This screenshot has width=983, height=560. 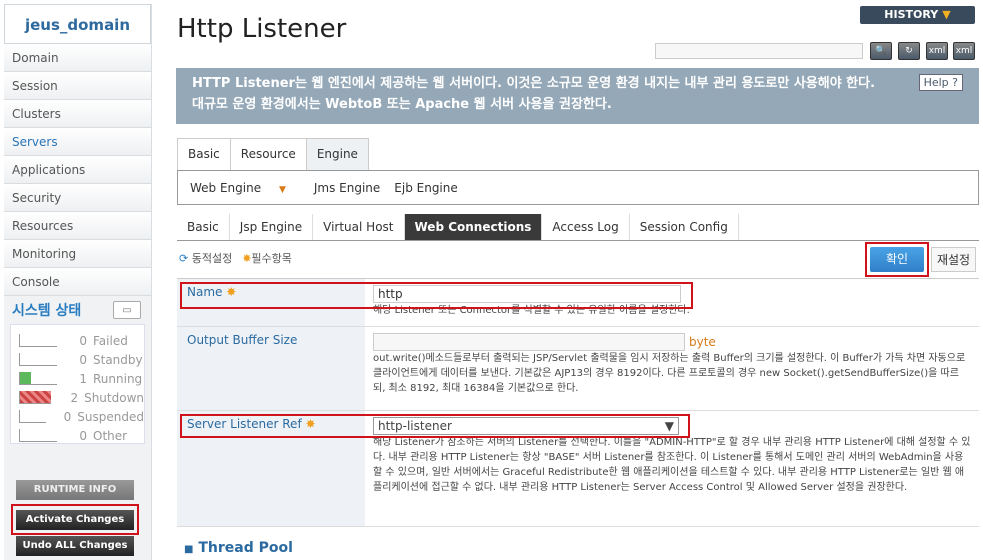 What do you see at coordinates (203, 227) in the screenshot?
I see `tab-web-basic: Basic` at bounding box center [203, 227].